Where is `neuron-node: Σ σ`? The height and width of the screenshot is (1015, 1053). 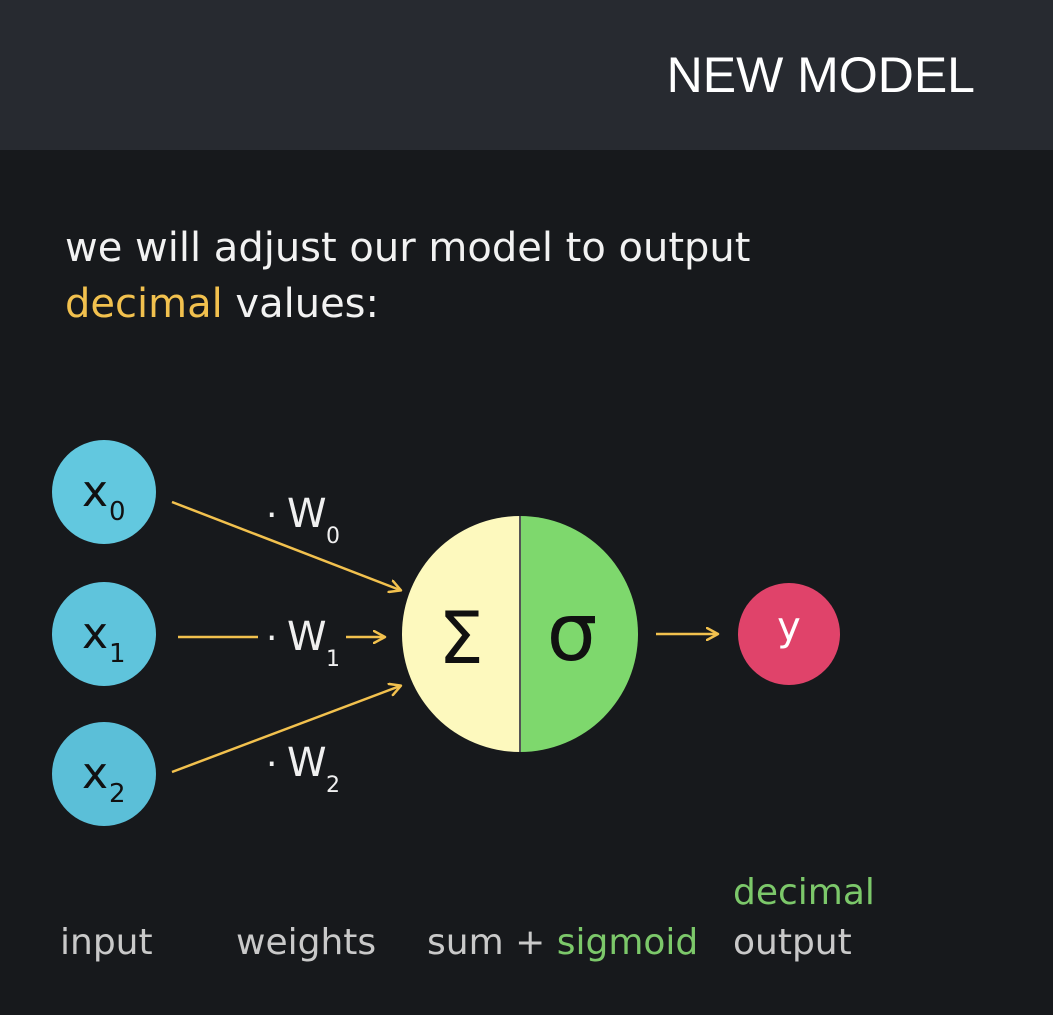 neuron-node: Σ σ is located at coordinates (520, 634).